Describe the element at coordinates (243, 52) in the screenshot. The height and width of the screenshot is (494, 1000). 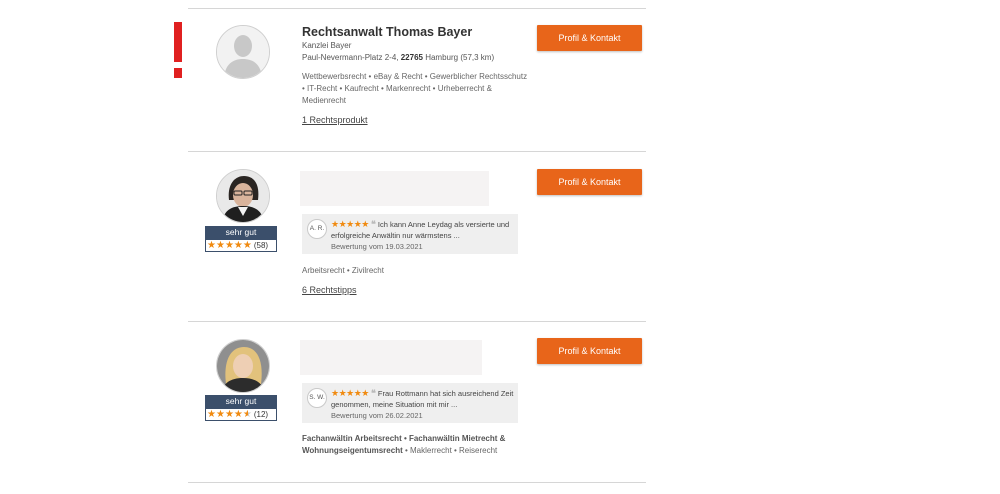
I see `default-avatar-icon` at that location.